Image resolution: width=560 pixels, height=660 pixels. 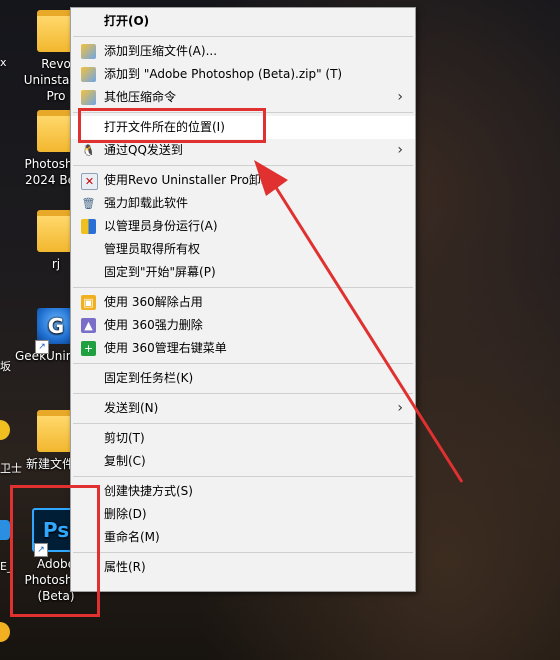 What do you see at coordinates (243, 378) in the screenshot?
I see `menu-item: 固定到任务栏(K)` at bounding box center [243, 378].